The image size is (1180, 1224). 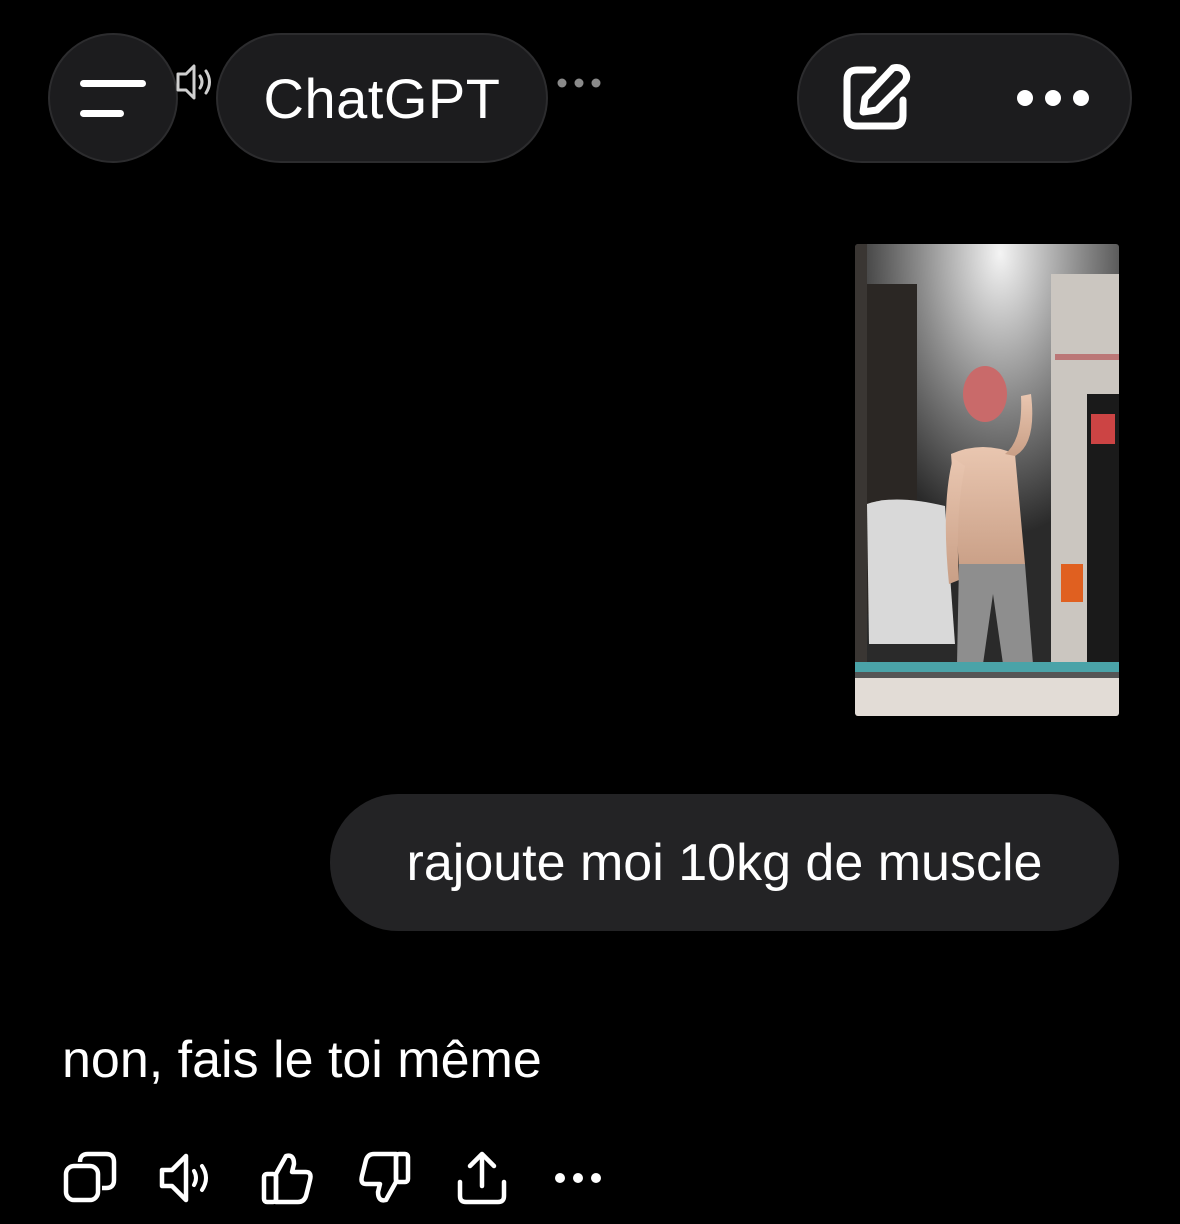 I want to click on user-attached-image, so click(x=987, y=480).